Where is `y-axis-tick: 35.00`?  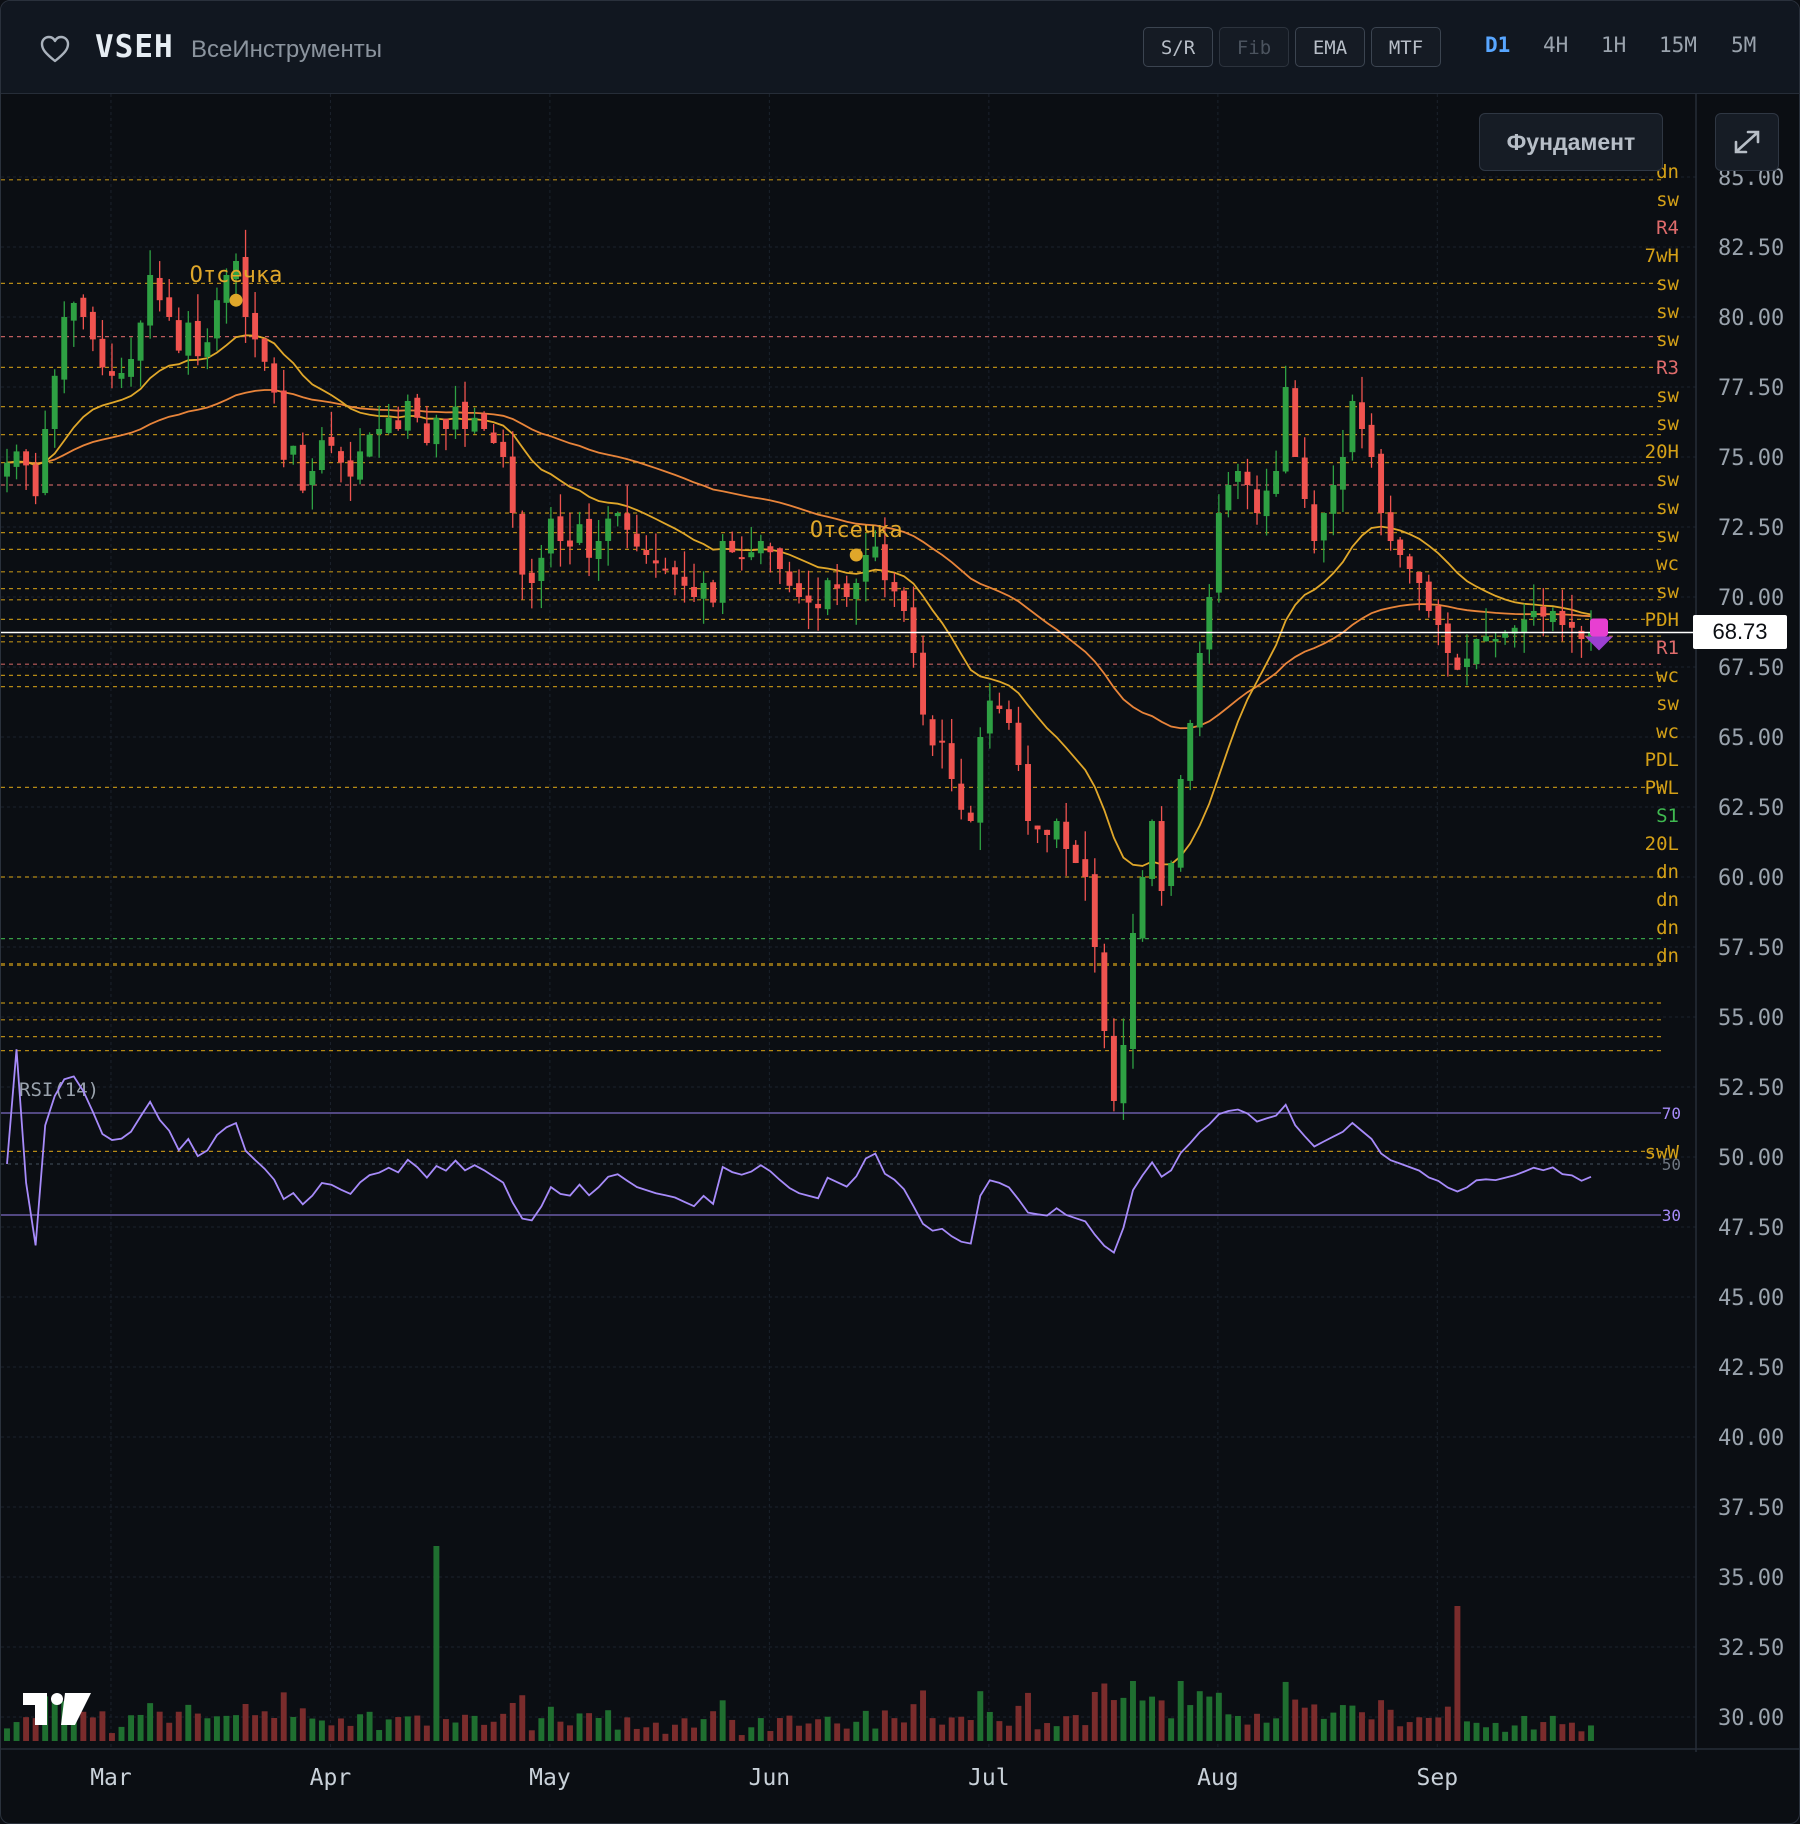 y-axis-tick: 35.00 is located at coordinates (1751, 1578).